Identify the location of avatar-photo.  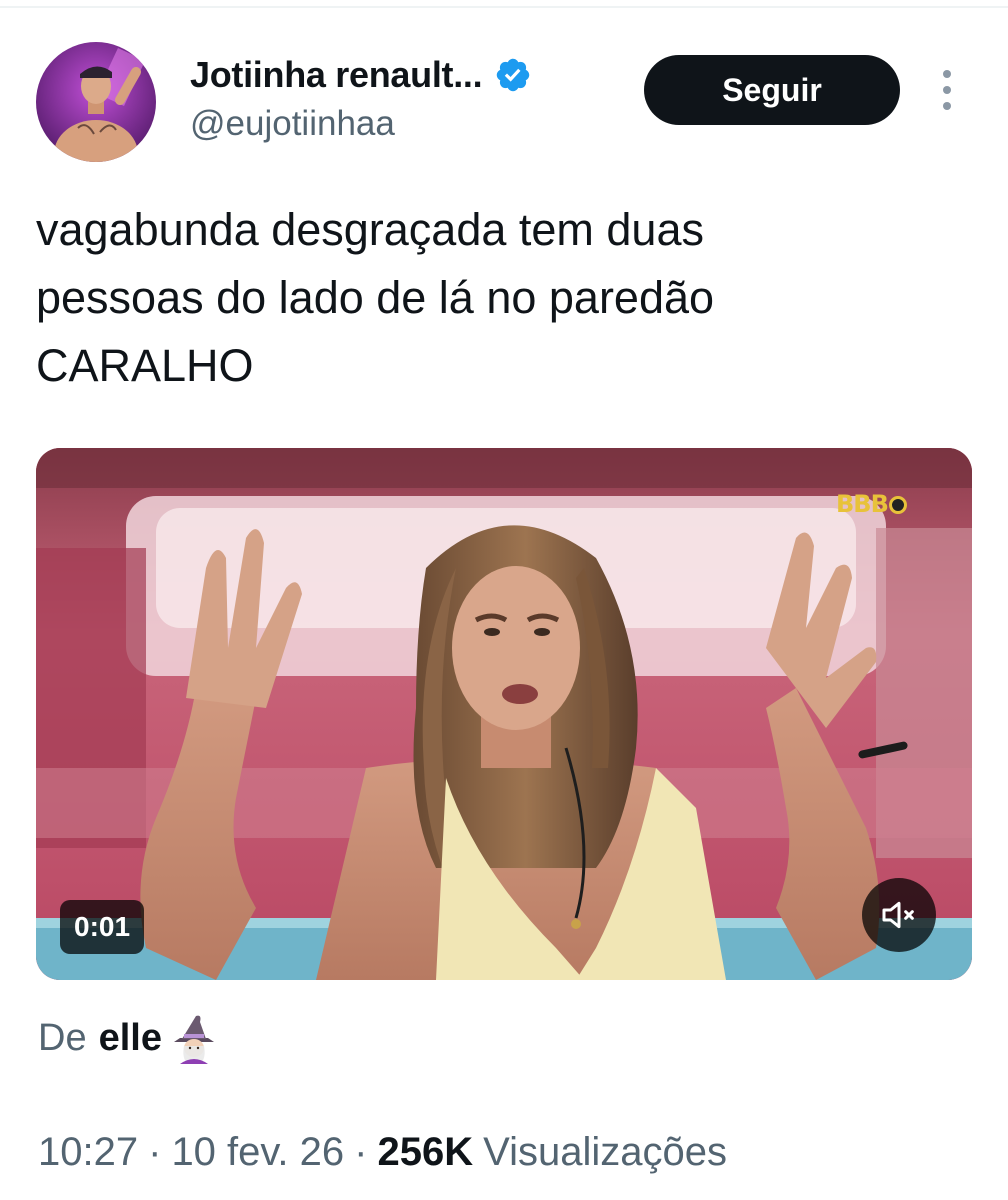
(96, 102).